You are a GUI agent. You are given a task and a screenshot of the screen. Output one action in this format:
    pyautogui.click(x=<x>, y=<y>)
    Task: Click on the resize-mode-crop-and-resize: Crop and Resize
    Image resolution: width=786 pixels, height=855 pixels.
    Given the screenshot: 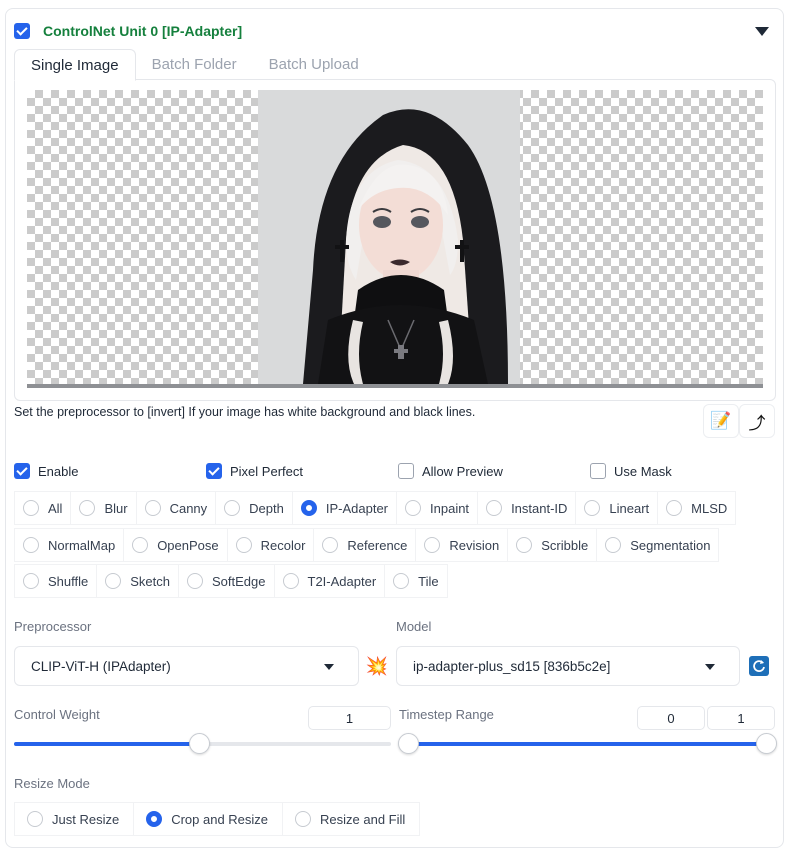 What is the action you would take?
    pyautogui.click(x=208, y=819)
    